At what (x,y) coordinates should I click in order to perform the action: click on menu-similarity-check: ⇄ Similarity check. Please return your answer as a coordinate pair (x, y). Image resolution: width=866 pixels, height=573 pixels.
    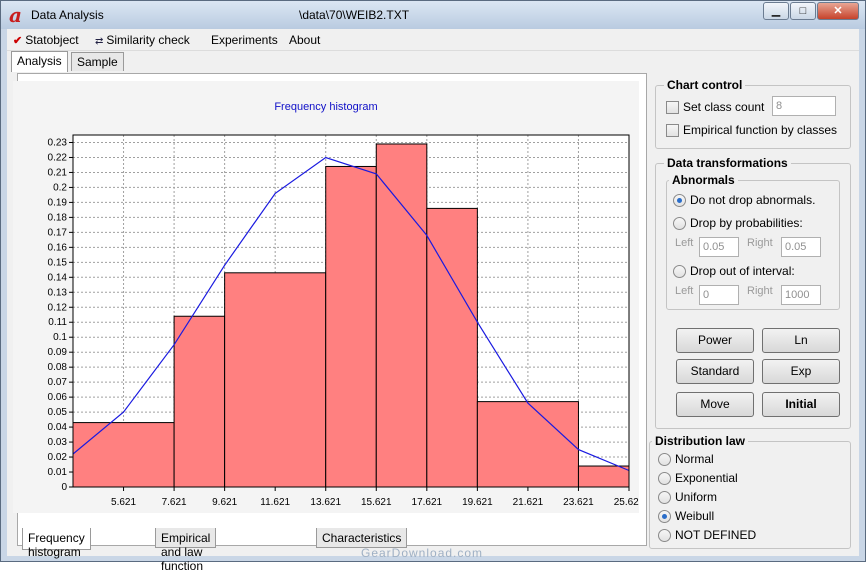
    Looking at the image, I should click on (142, 40).